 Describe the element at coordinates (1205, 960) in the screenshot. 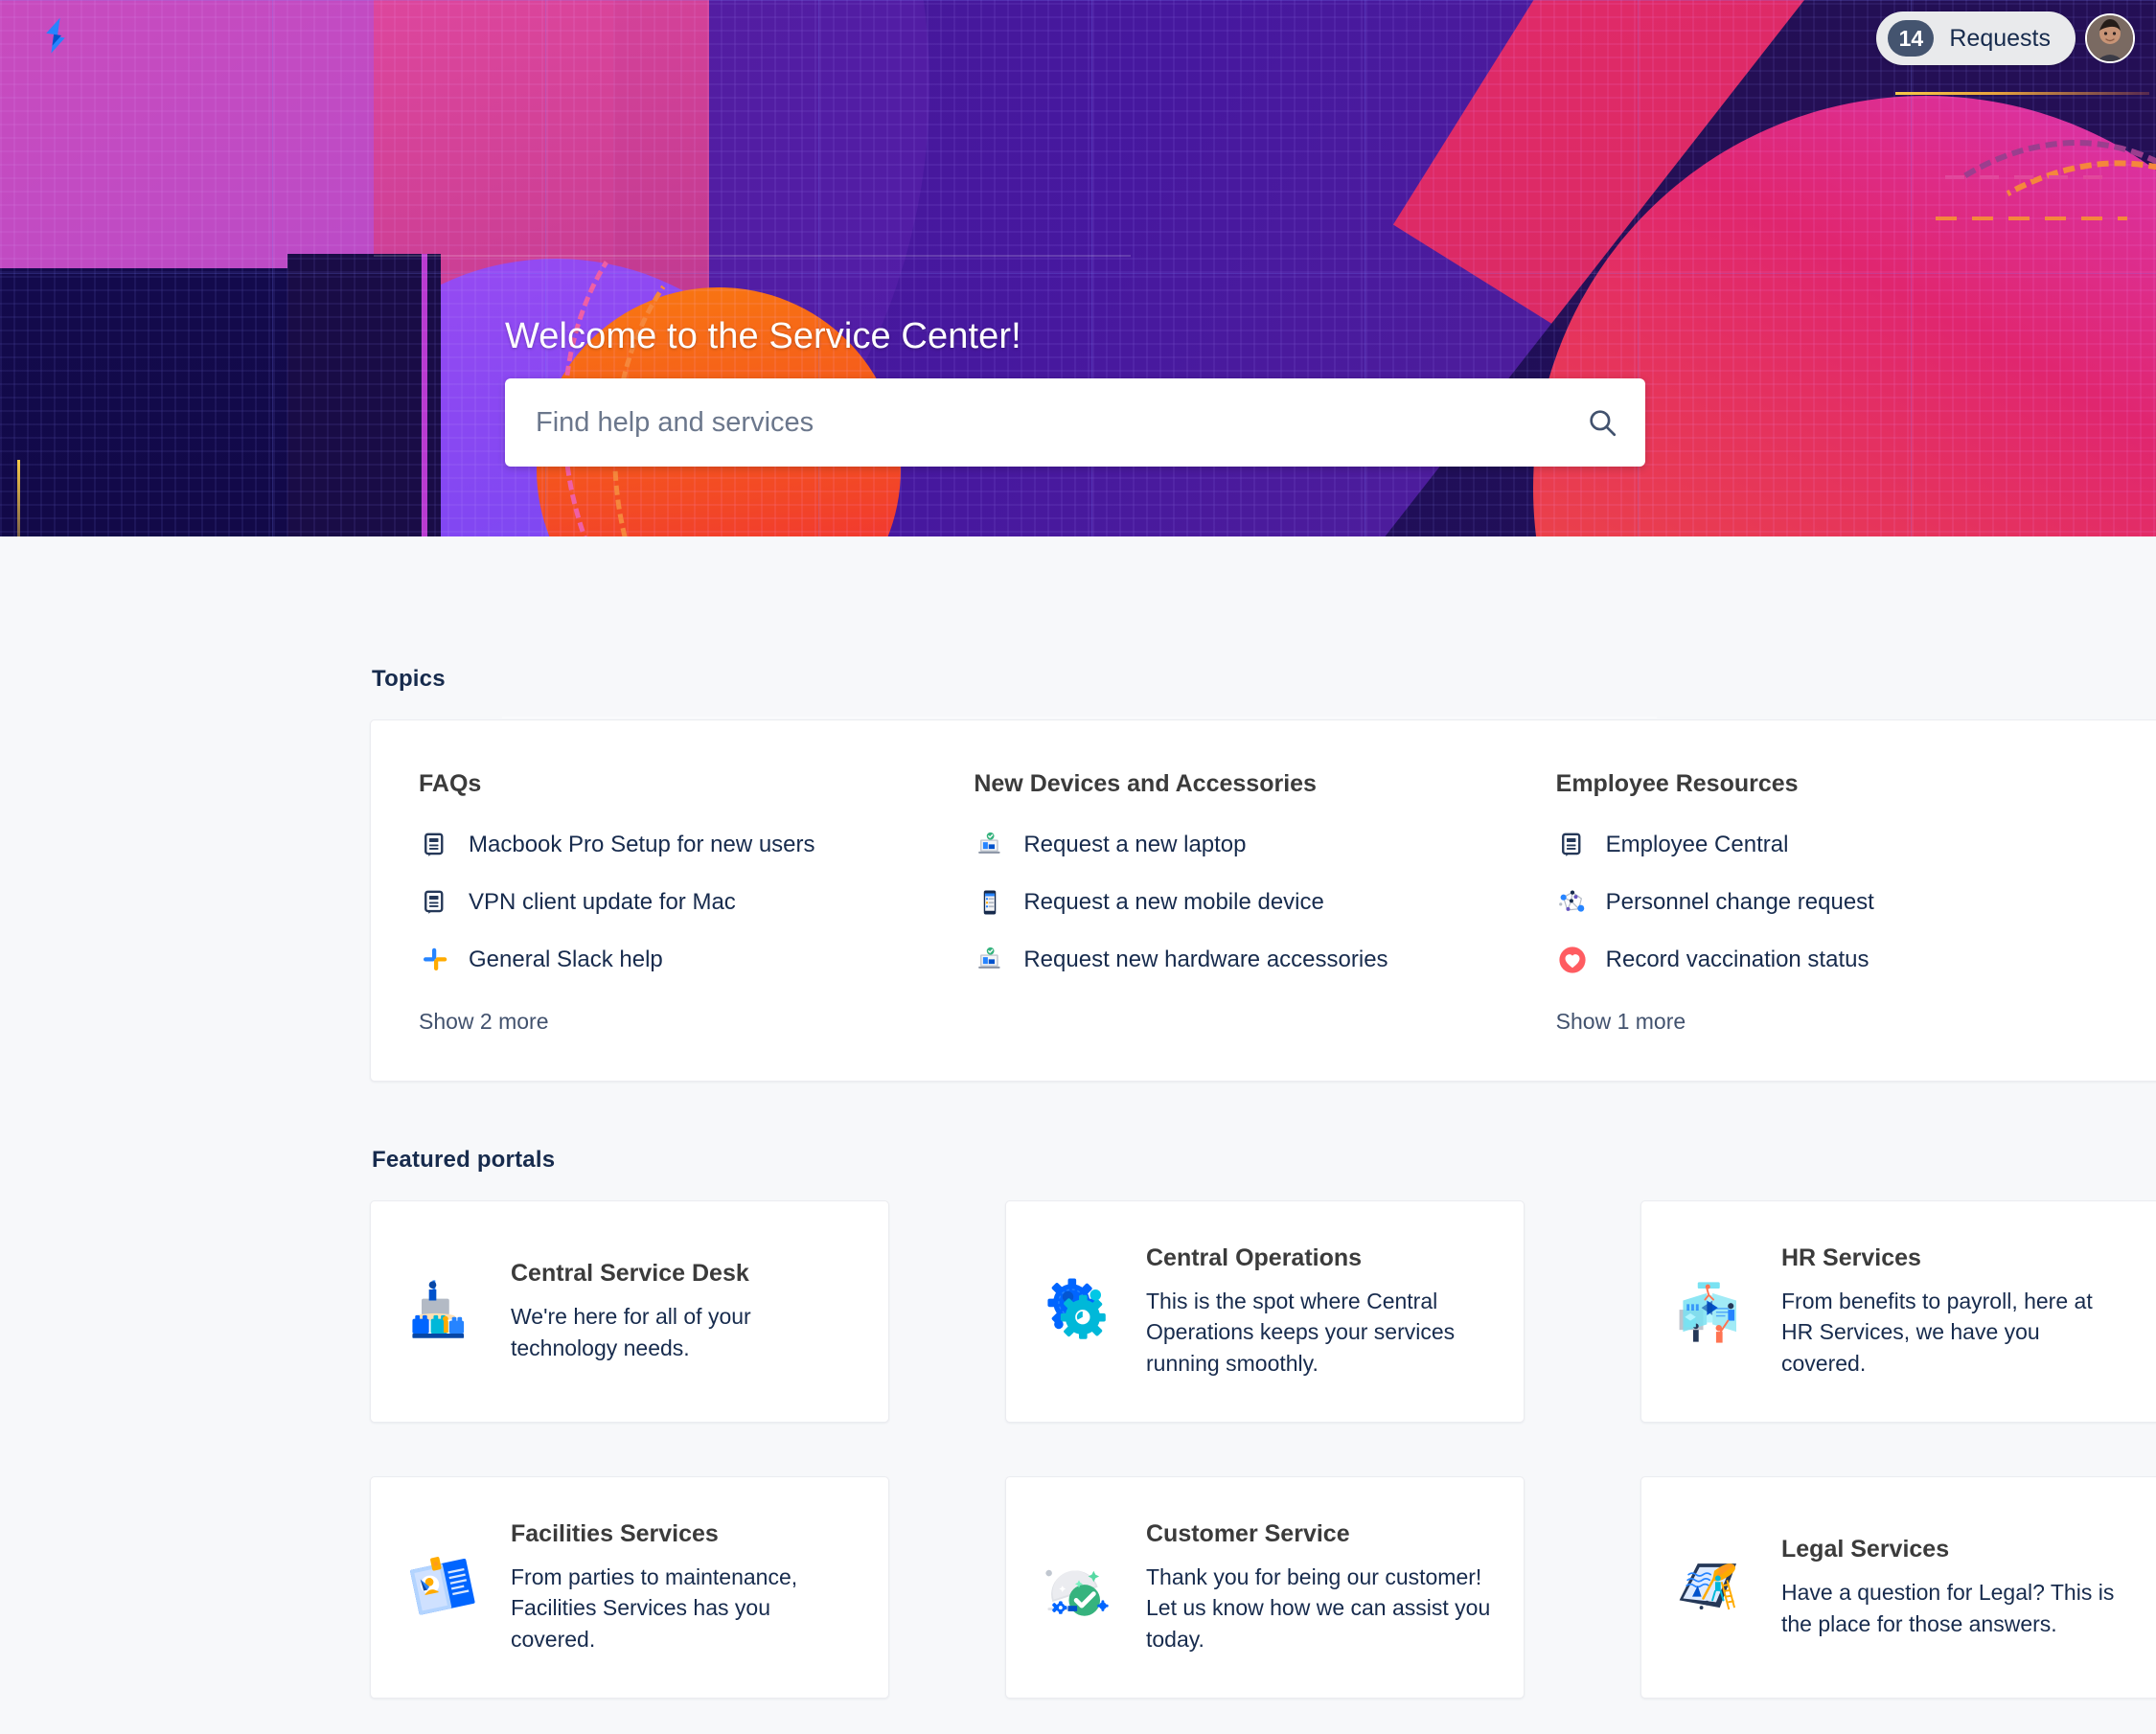

I see `topic-item-label: Request new hardware accessories` at that location.